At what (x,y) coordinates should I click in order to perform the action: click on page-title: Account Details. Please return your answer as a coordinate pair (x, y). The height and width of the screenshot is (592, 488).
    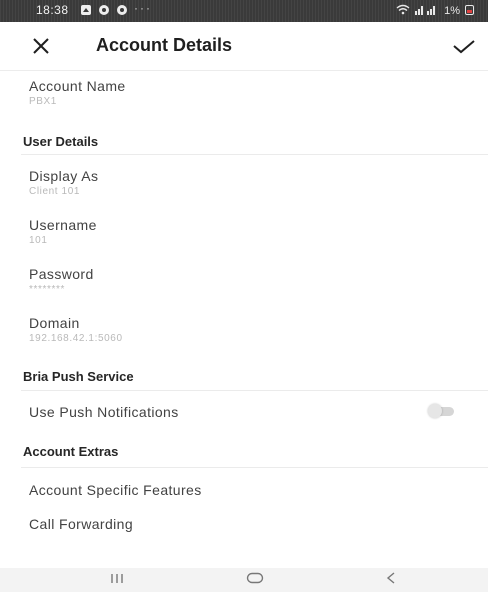
    Looking at the image, I should click on (164, 45).